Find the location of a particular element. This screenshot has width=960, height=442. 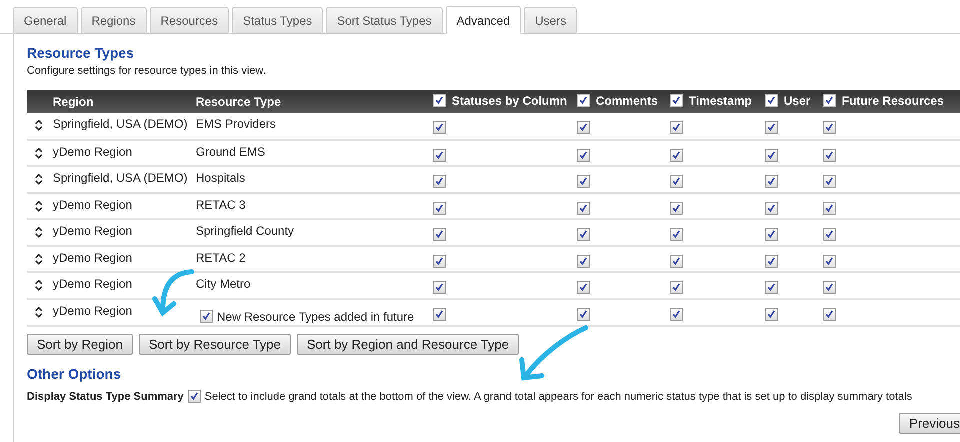

option-label: Display Status Type Summary is located at coordinates (105, 396).